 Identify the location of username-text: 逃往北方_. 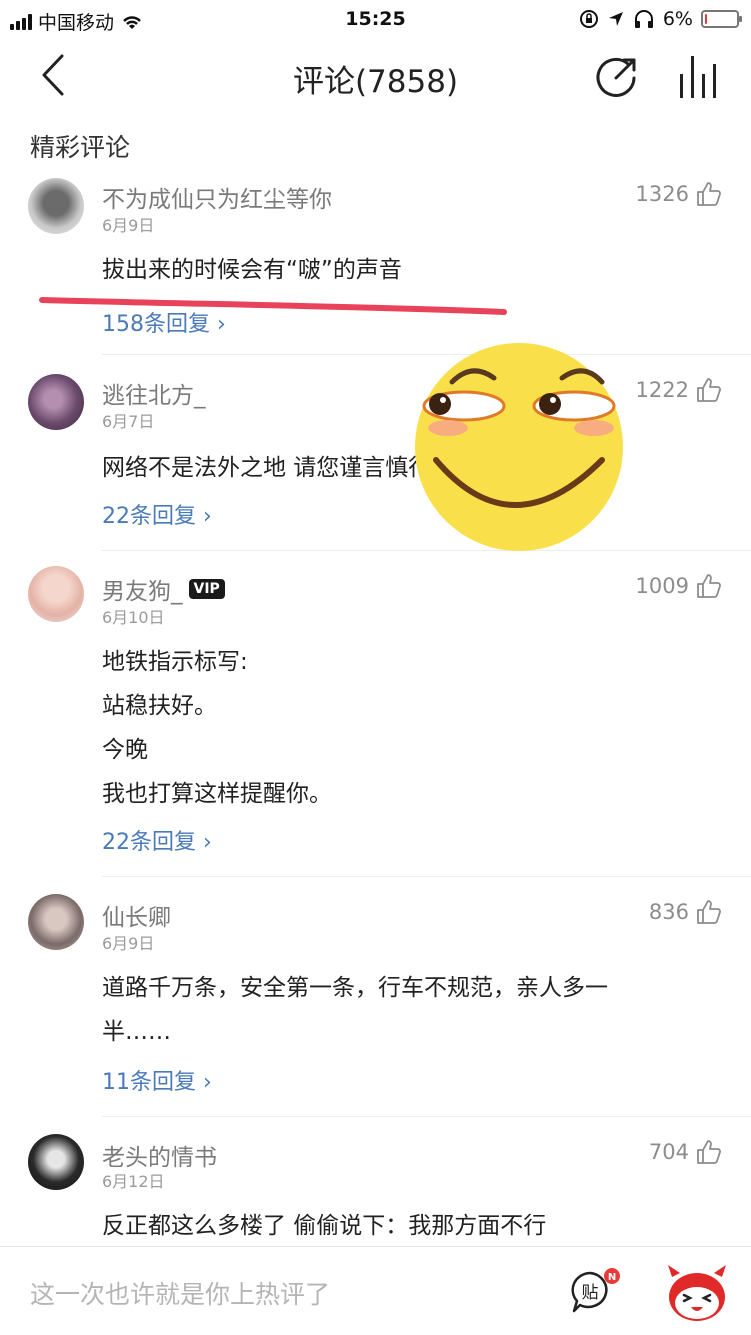
(154, 393).